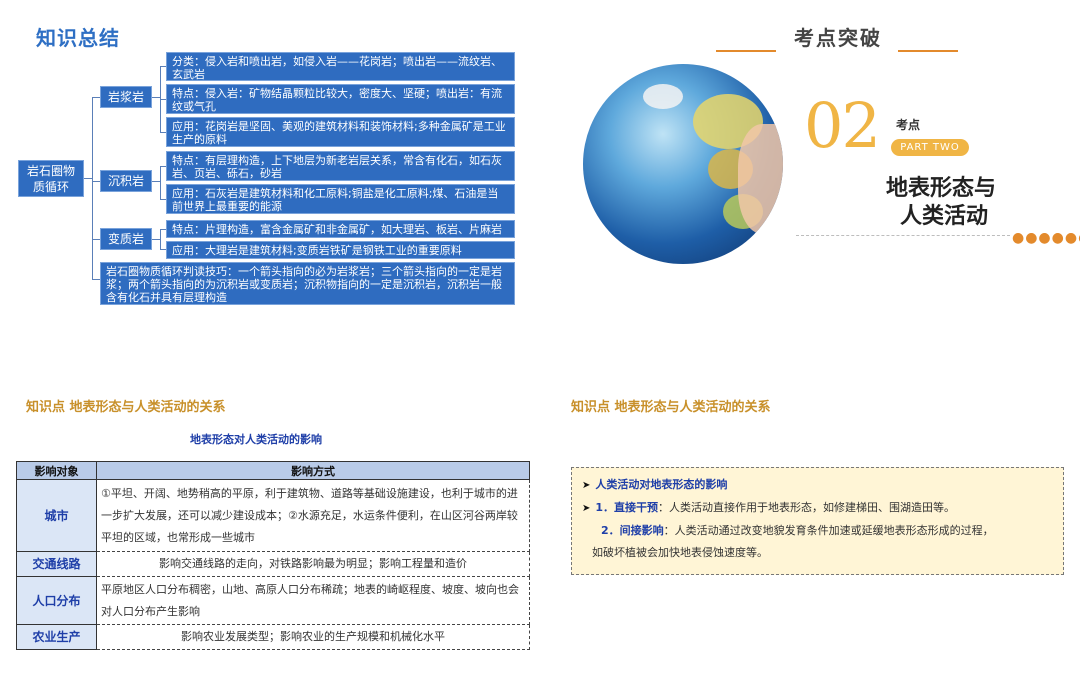 This screenshot has height=679, width=1080. Describe the element at coordinates (313, 470) in the screenshot. I see `table-header-method: 影响方式` at that location.